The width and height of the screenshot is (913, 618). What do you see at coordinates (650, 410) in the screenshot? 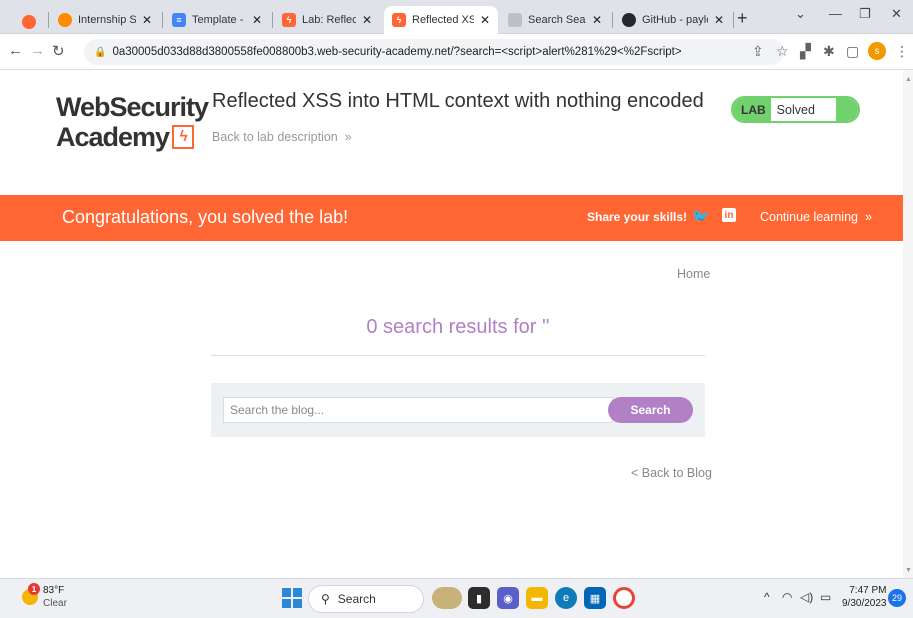
I see `search-button: Search` at bounding box center [650, 410].